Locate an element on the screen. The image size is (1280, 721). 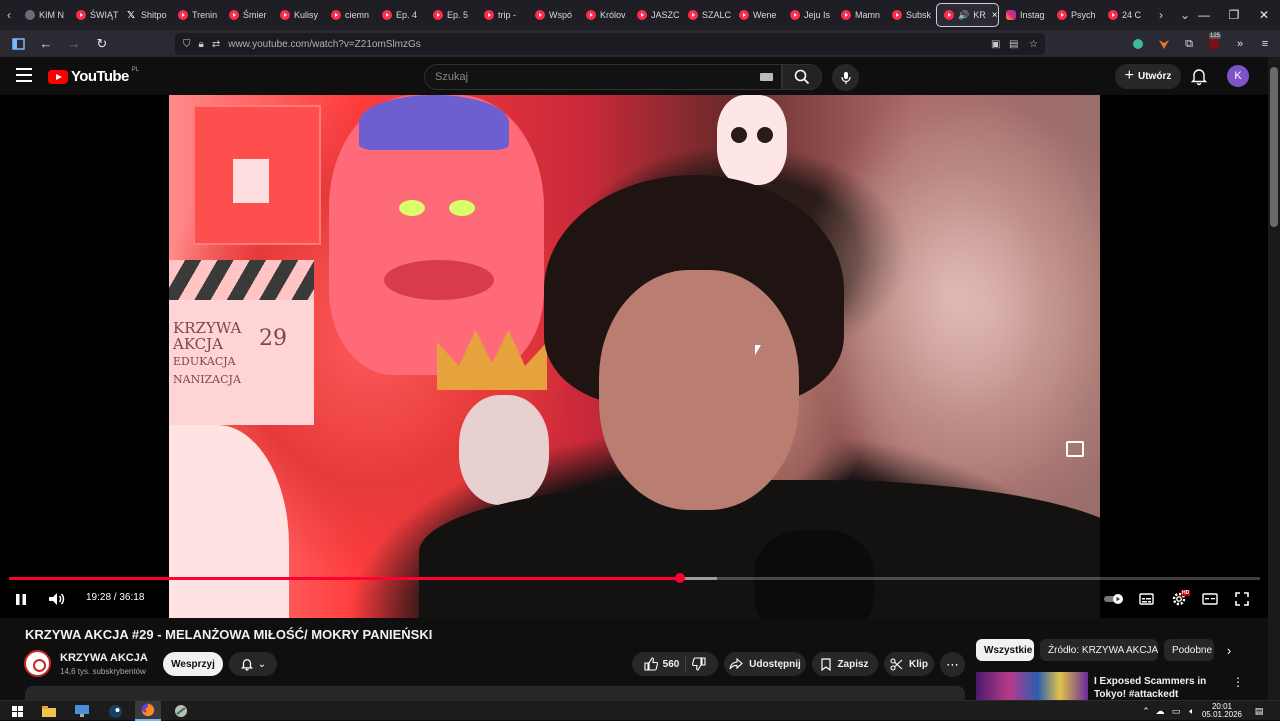
youtube-logo: YouTube PL is located at coordinates (93, 76).